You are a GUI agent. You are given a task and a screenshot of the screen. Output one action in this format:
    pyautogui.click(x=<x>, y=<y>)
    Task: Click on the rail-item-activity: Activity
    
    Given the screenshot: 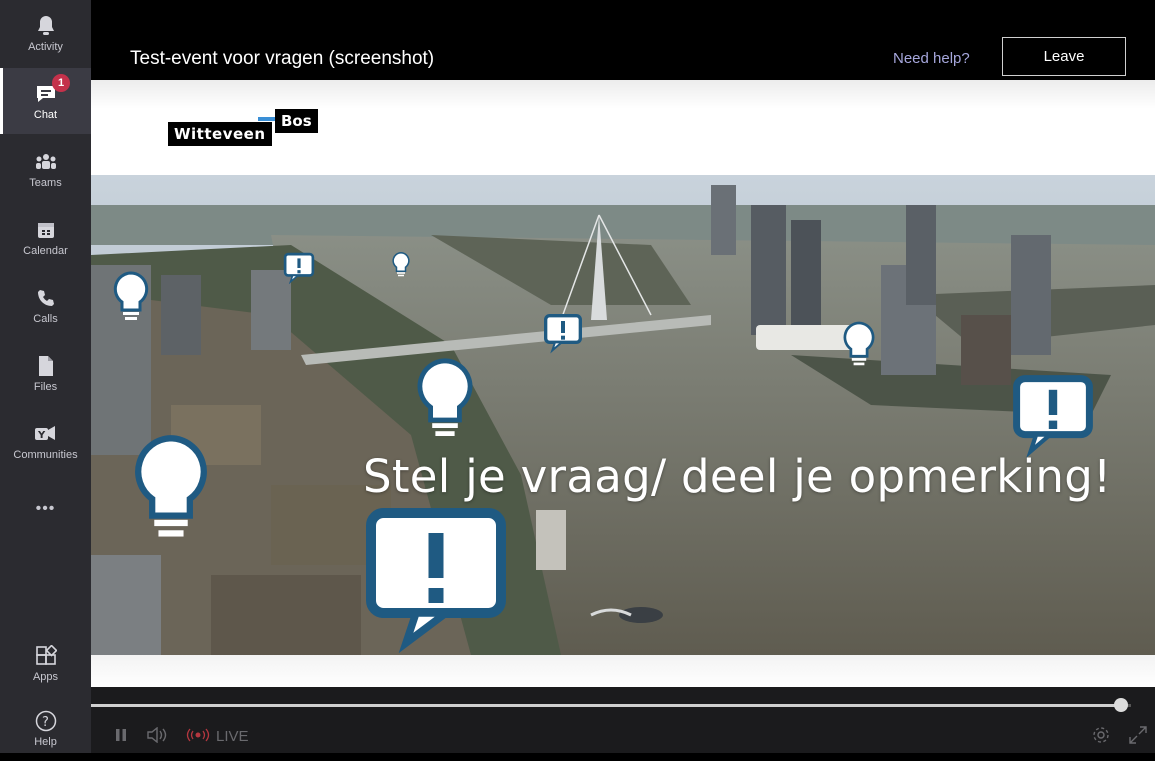 What is the action you would take?
    pyautogui.click(x=45, y=33)
    